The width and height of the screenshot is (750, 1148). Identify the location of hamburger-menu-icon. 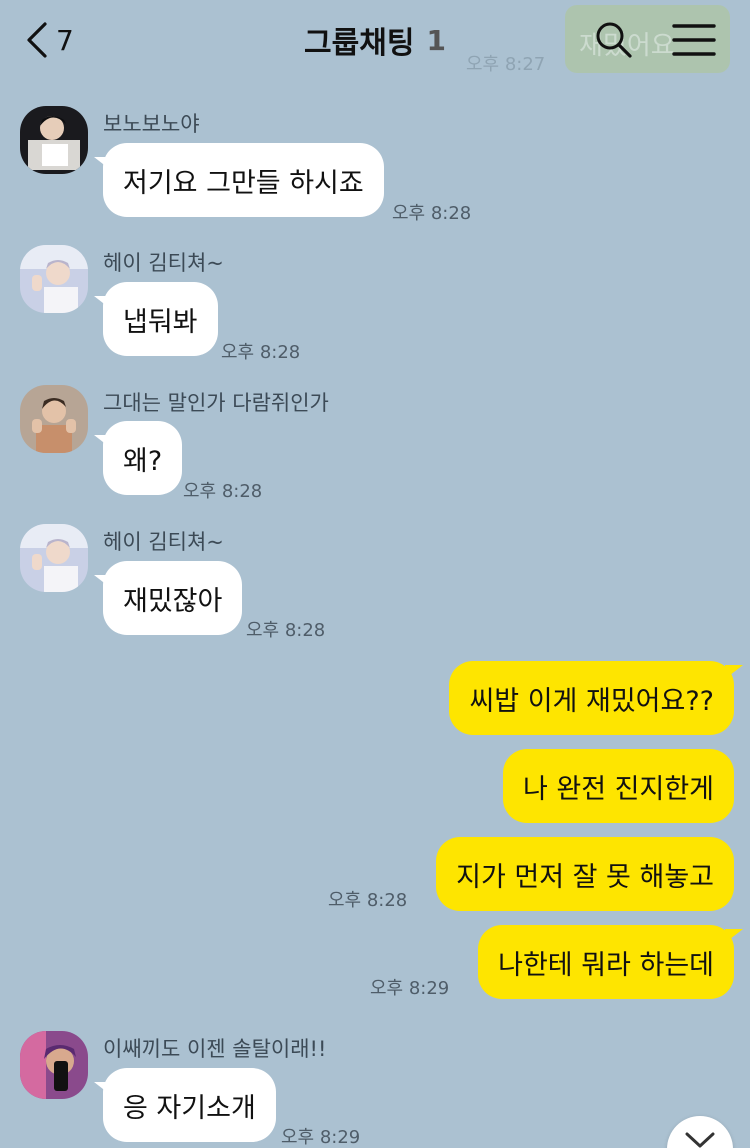
(694, 43).